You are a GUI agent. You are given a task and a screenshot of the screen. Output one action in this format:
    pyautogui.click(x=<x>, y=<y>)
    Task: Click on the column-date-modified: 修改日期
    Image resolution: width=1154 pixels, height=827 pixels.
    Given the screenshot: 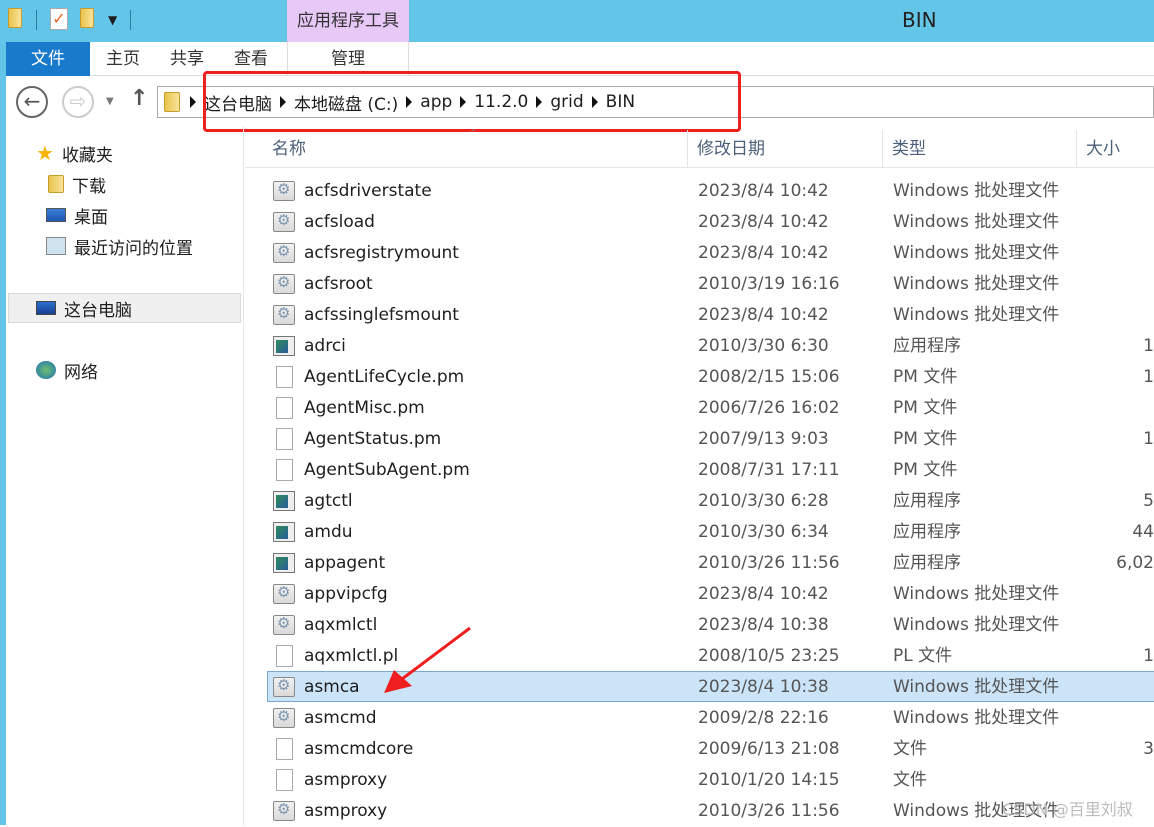 What is the action you would take?
    pyautogui.click(x=785, y=149)
    